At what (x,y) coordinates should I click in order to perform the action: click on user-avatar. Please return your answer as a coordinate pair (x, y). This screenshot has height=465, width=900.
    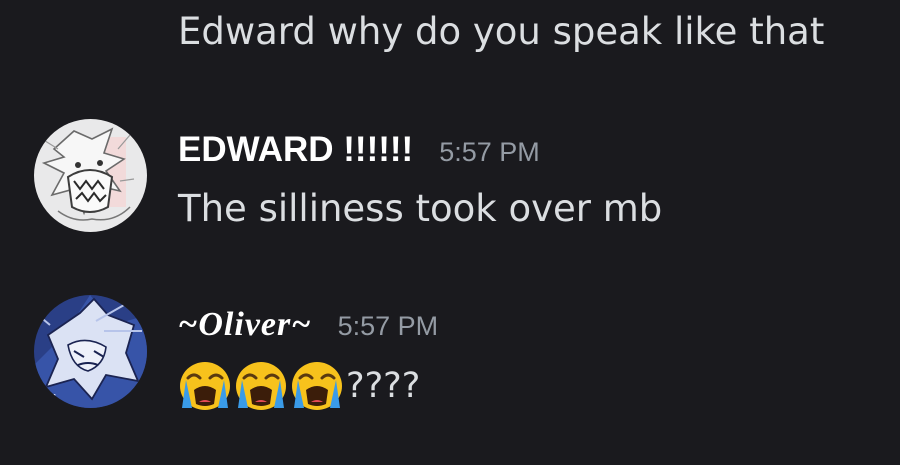
    Looking at the image, I should click on (90, 175).